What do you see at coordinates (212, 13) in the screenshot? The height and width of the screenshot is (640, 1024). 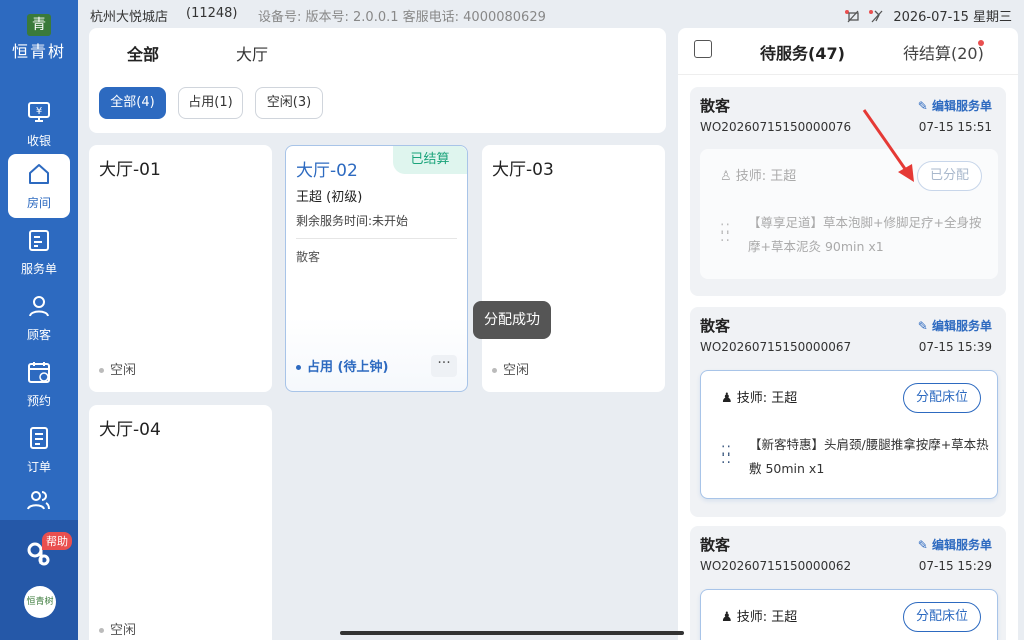 I see `store-code: (11248)` at bounding box center [212, 13].